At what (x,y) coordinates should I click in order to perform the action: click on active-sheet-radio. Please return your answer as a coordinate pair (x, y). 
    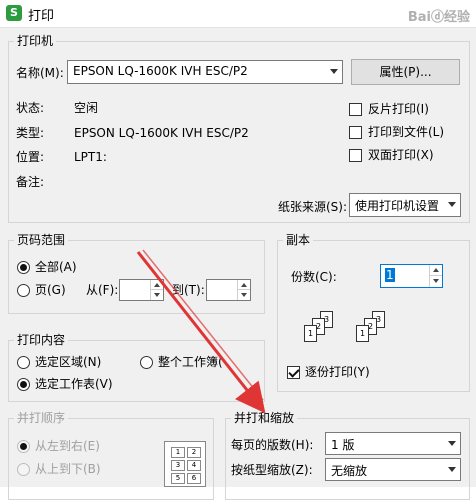
    Looking at the image, I should click on (23, 384).